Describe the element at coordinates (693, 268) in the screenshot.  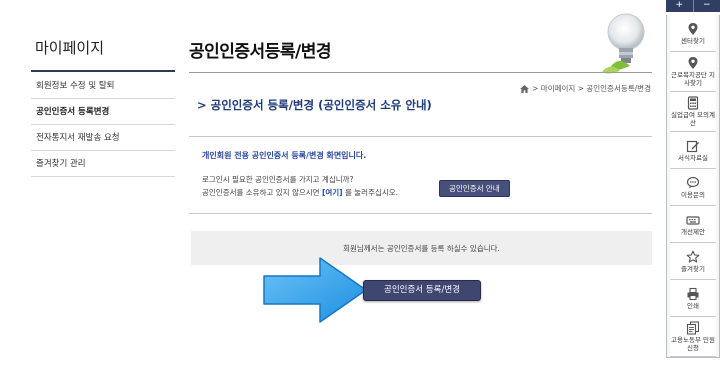
I see `quick-item-label: 즐겨찾기` at that location.